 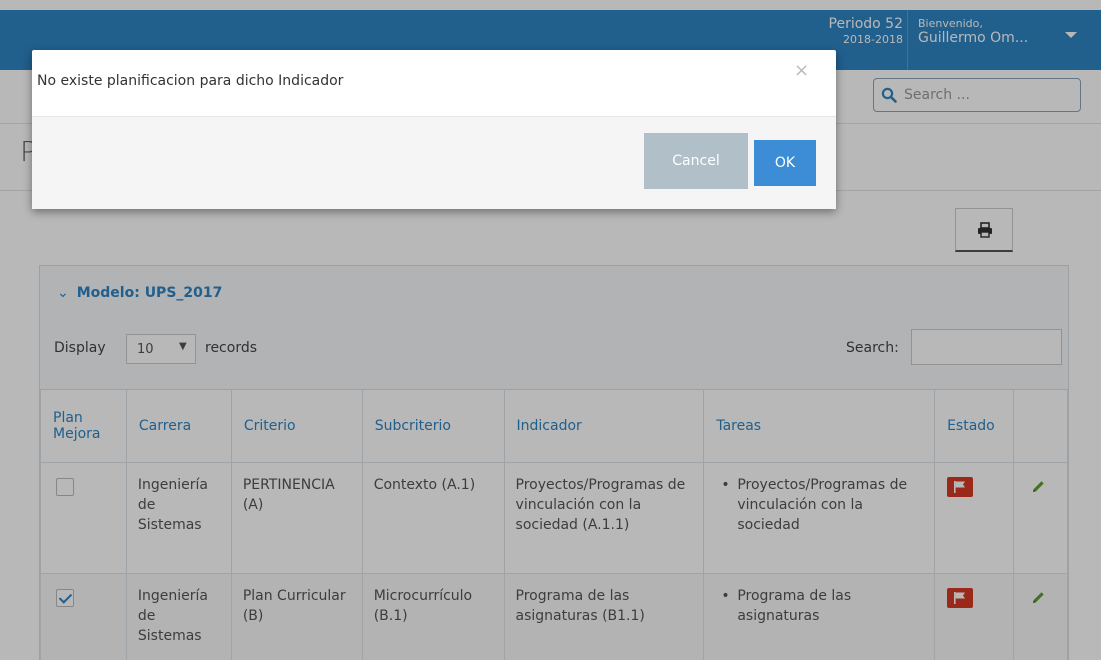 I want to click on cancel-button: Cancel, so click(x=696, y=161).